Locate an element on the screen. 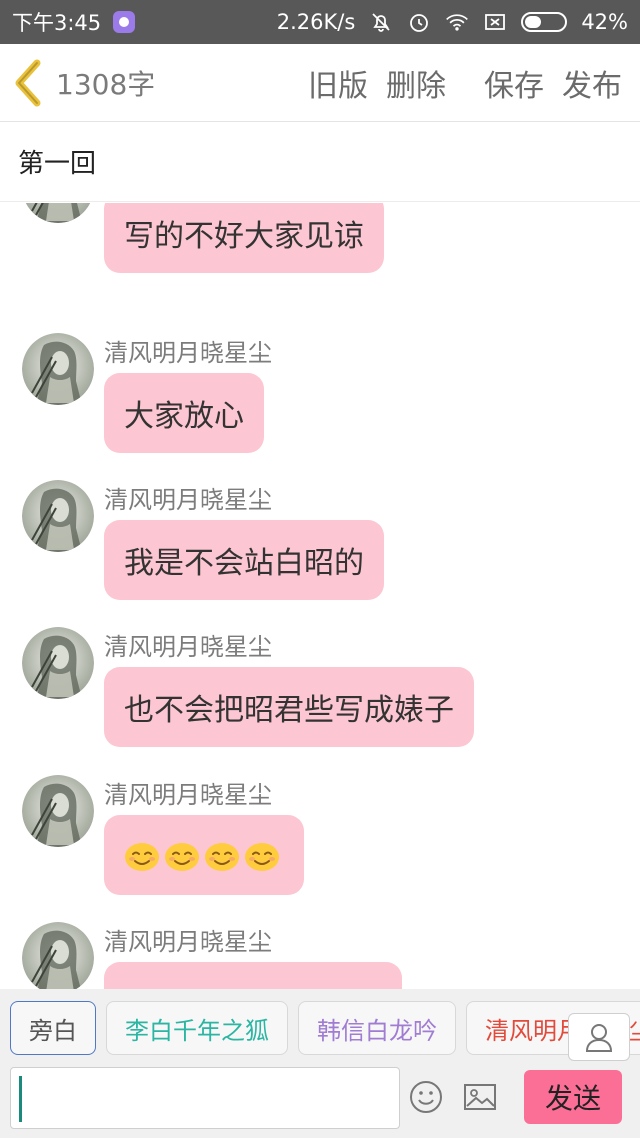  input-bar: 发送 is located at coordinates (320, 1102).